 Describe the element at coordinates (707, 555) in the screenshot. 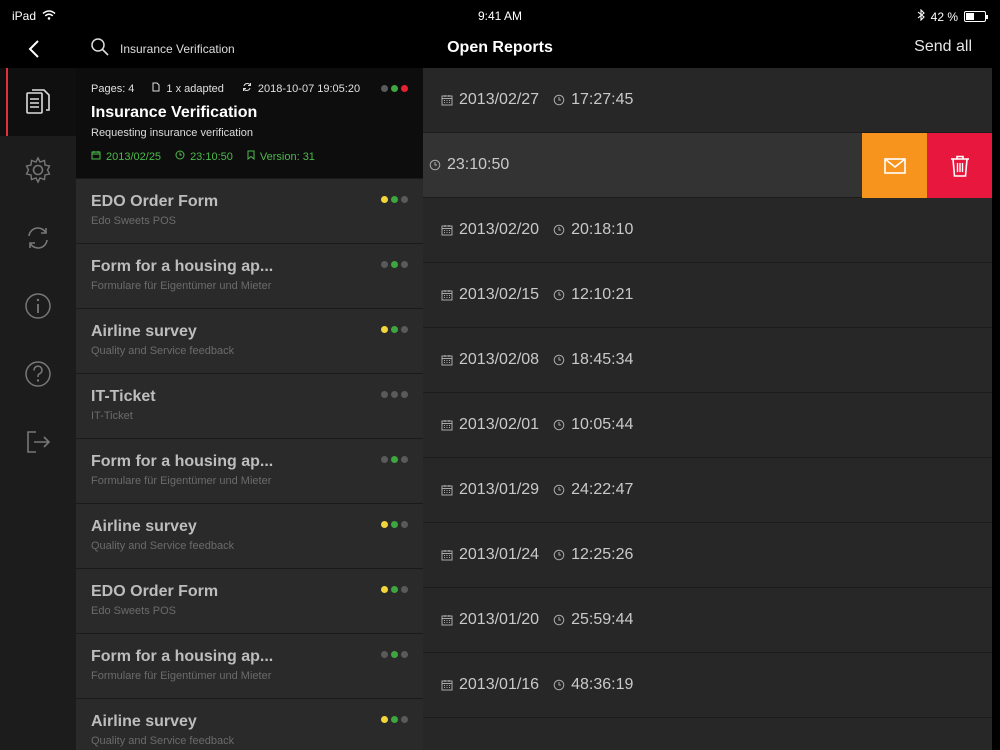

I see `report-row: 2013/01/24 12:25:26` at that location.